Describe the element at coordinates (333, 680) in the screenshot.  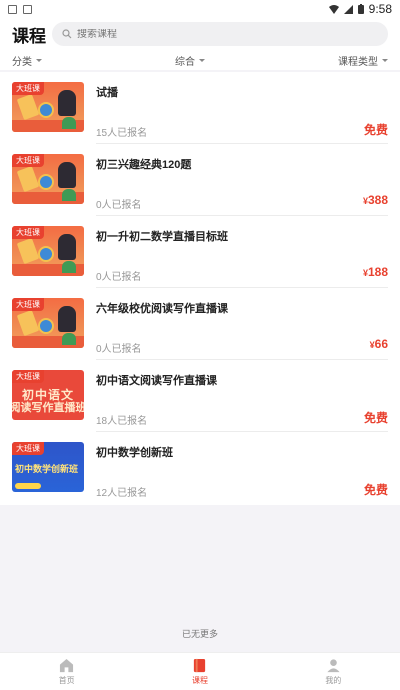
I see `tab-label: 我的` at that location.